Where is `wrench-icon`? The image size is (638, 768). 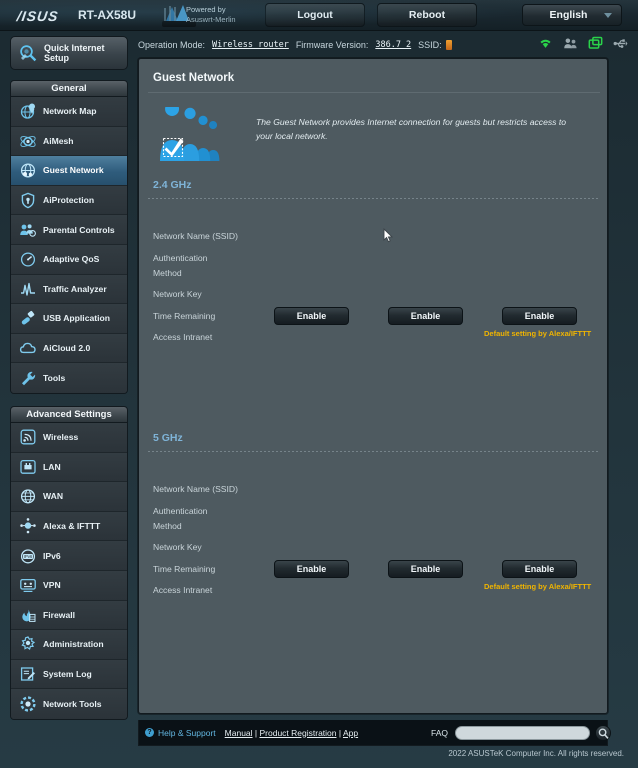
wrench-icon is located at coordinates (29, 378).